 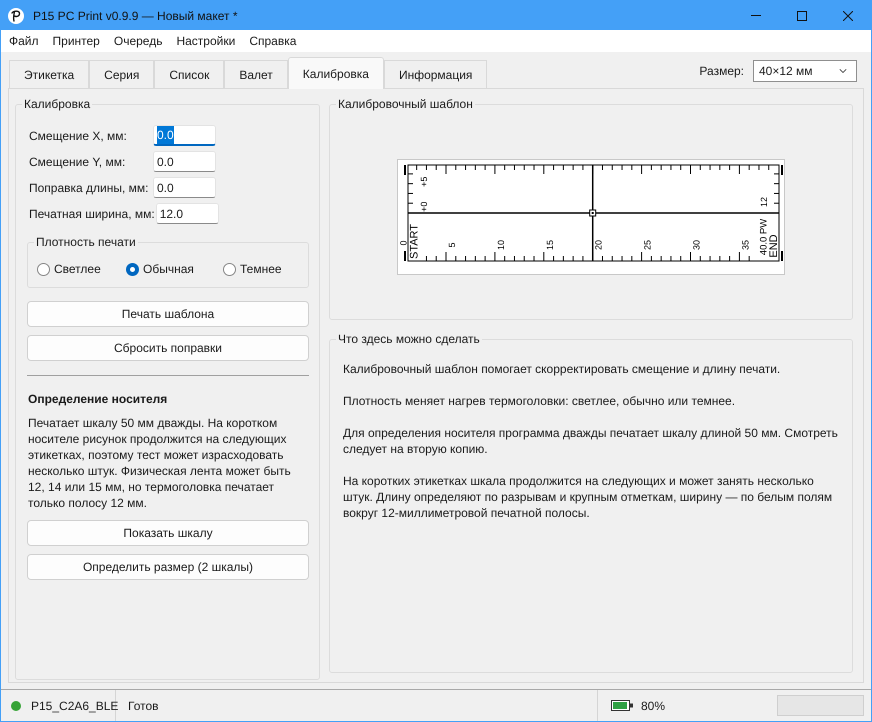 I want to click on radio-option: Светлее, so click(x=81, y=269).